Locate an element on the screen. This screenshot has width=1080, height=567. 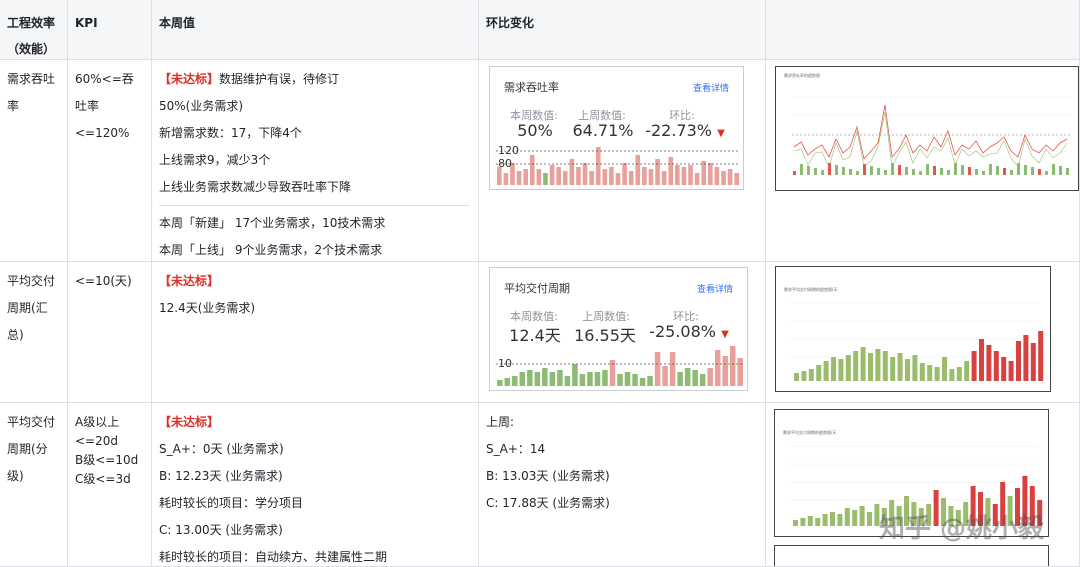
header-week-label: 本周值 is located at coordinates (177, 23).